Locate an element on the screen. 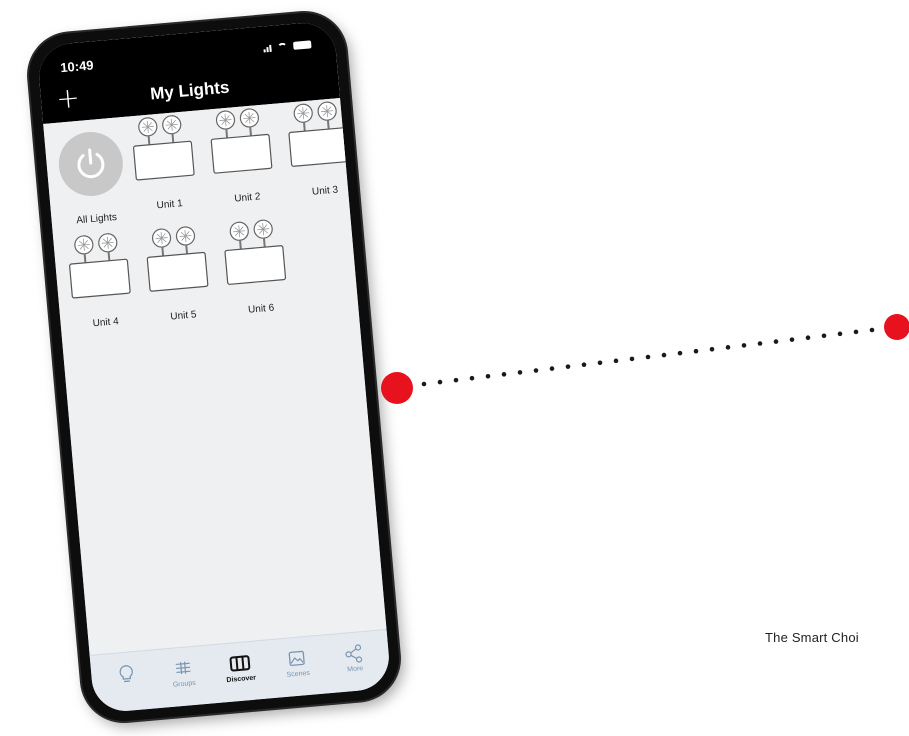 The image size is (909, 736). tab-label: Groups is located at coordinates (184, 684).